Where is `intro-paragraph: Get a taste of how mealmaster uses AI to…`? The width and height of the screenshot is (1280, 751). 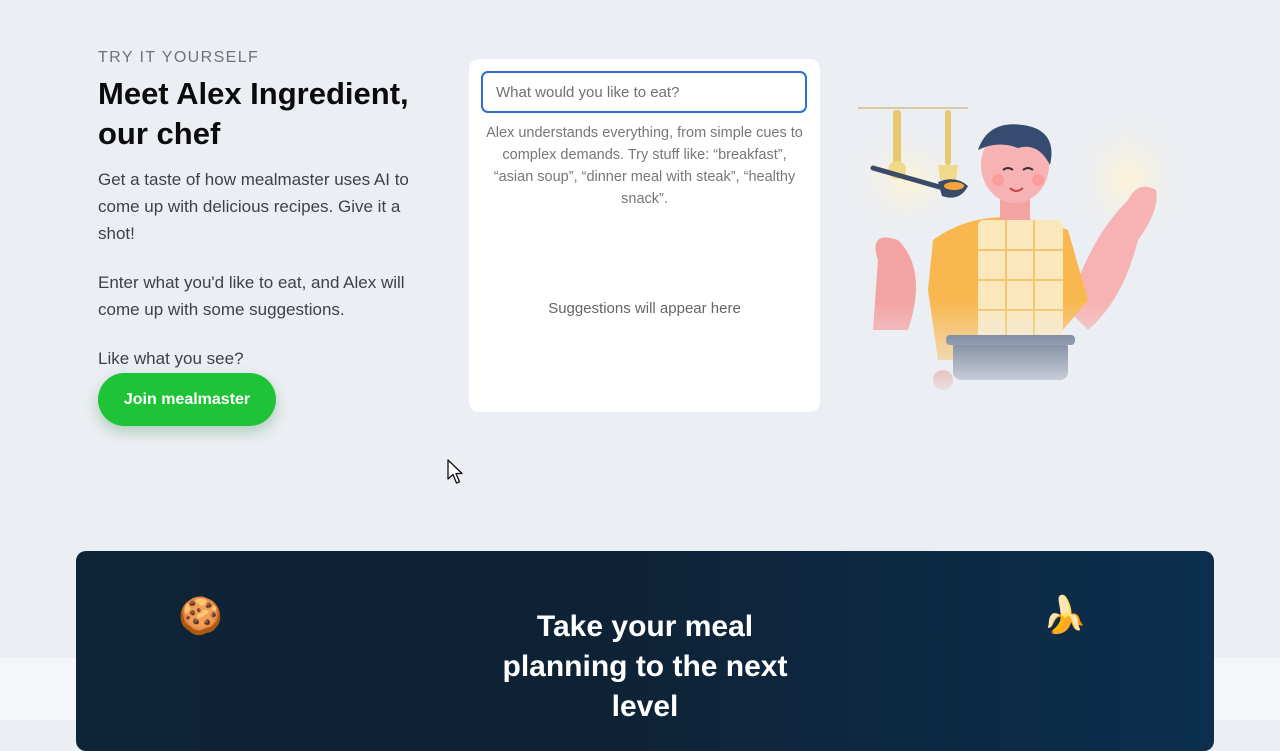 intro-paragraph: Get a taste of how mealmaster uses AI to… is located at coordinates (253, 206).